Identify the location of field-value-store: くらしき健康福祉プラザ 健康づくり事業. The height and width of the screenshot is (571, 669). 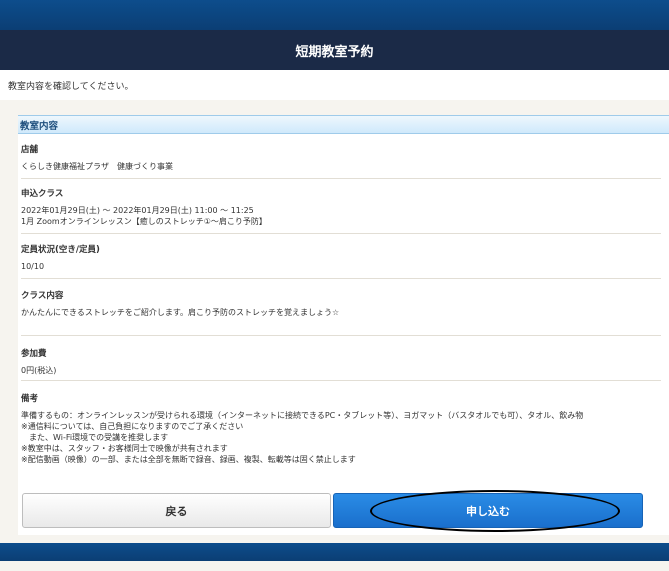
(97, 166).